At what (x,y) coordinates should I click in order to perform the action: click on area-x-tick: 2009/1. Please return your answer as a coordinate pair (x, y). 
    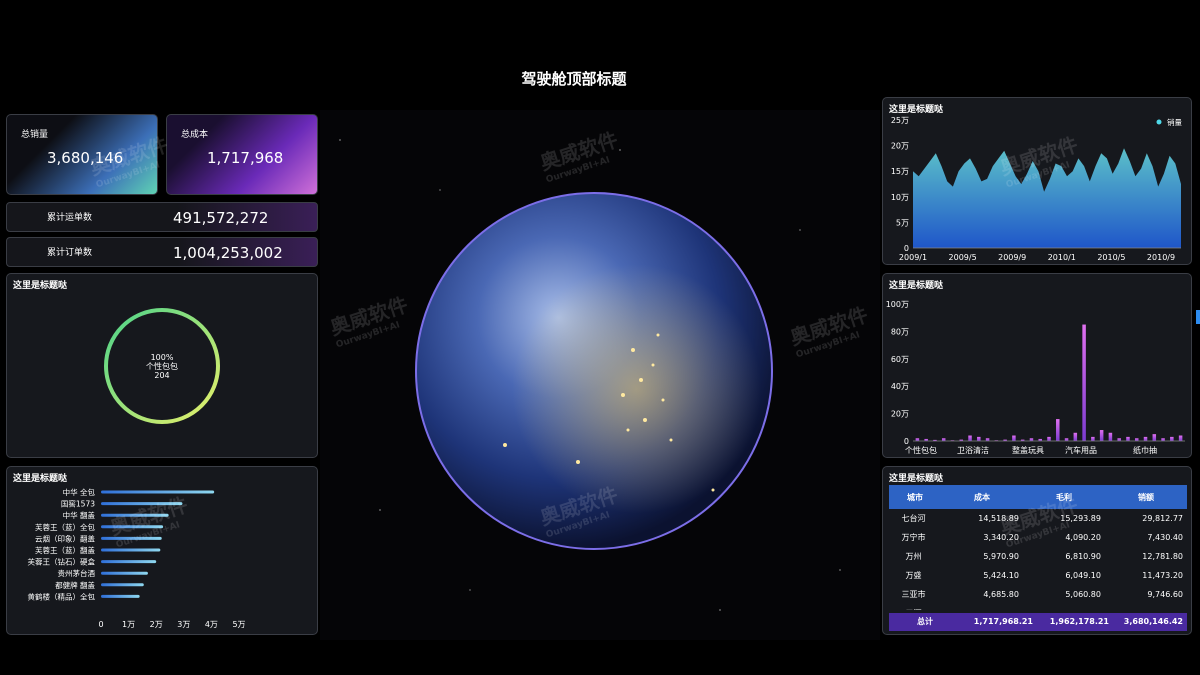
    Looking at the image, I should click on (913, 257).